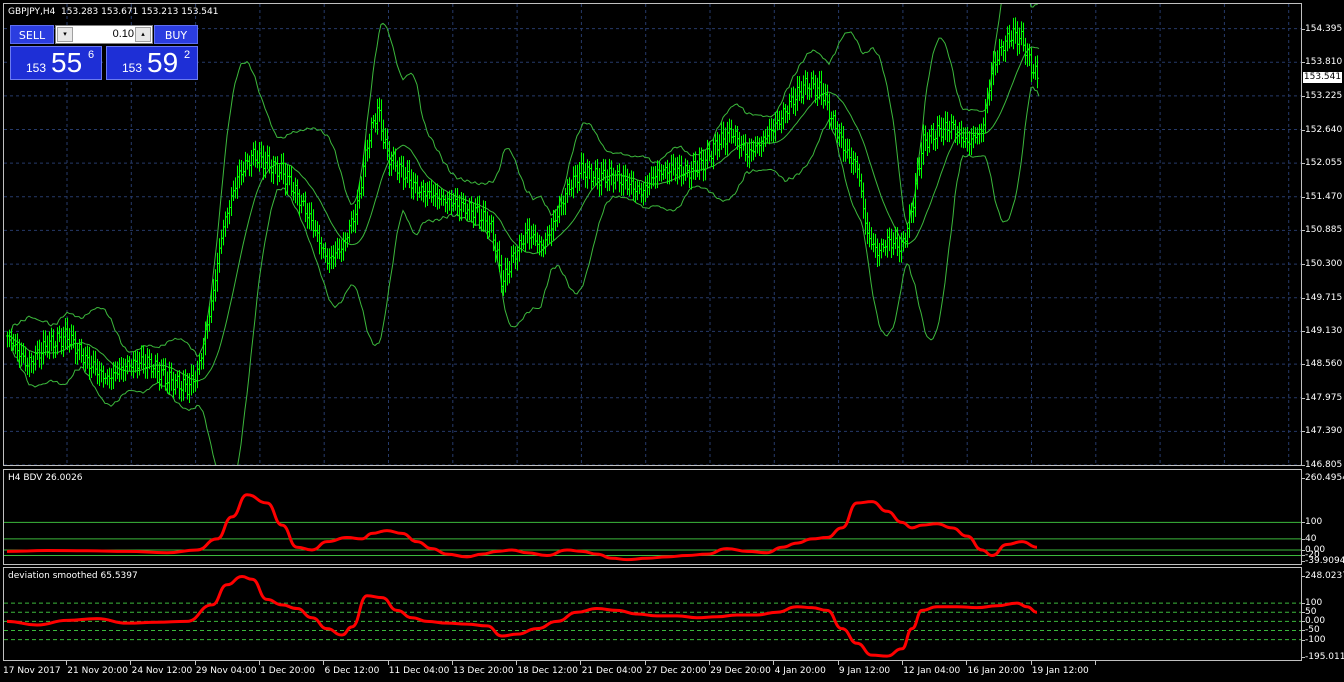 The height and width of the screenshot is (682, 1344). What do you see at coordinates (1324, 364) in the screenshot?
I see `price-axis-label: 148.560` at bounding box center [1324, 364].